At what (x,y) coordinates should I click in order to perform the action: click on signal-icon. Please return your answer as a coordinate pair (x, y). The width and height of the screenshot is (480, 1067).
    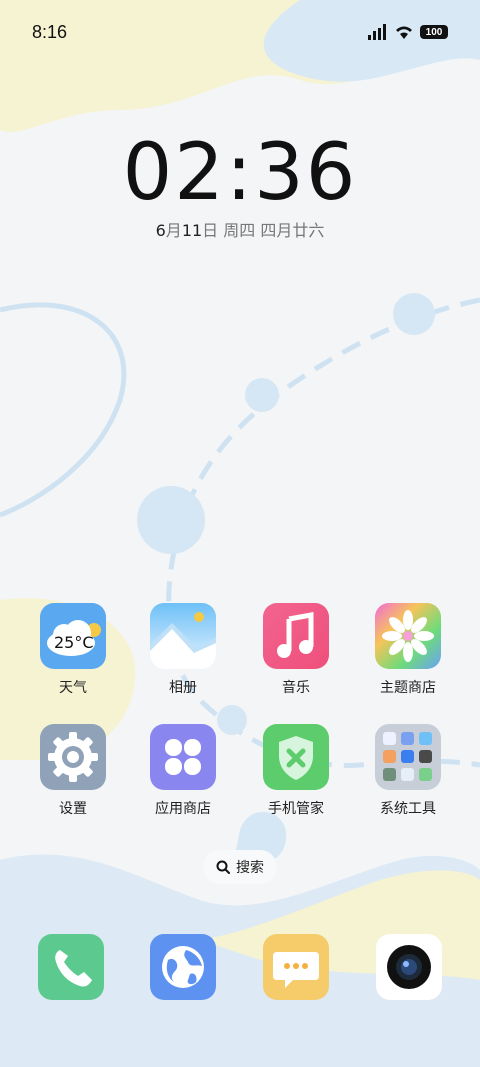
    Looking at the image, I should click on (377, 32).